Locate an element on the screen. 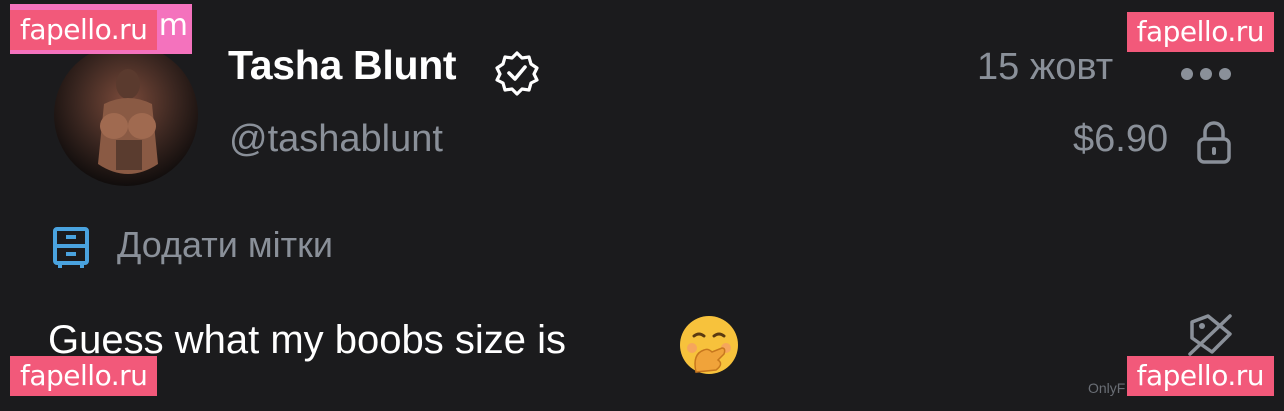 The width and height of the screenshot is (1284, 411). author-name: Tasha Blunt is located at coordinates (342, 65).